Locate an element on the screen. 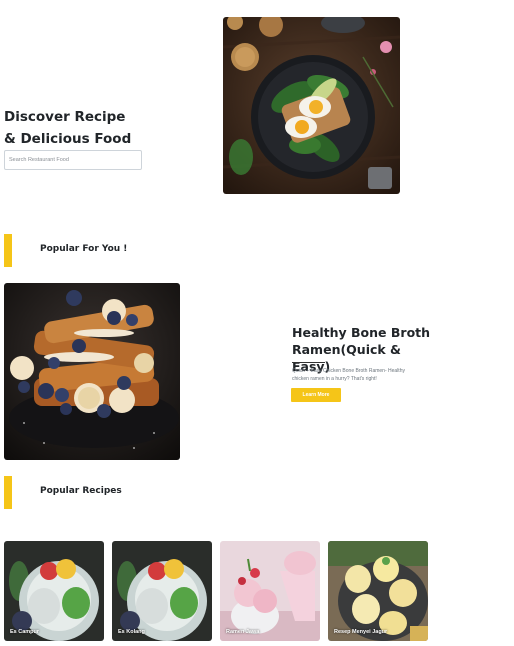 The width and height of the screenshot is (514, 646). popular-for-you-accent-bar is located at coordinates (8, 250).